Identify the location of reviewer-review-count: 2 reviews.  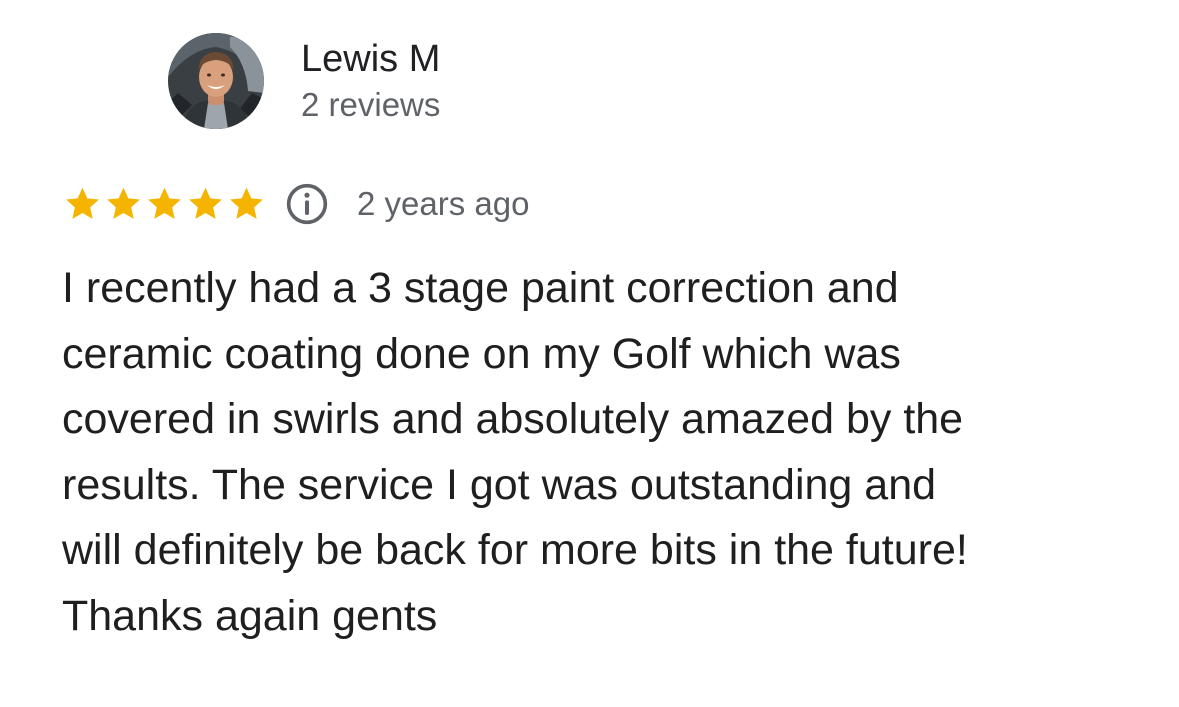
(371, 104).